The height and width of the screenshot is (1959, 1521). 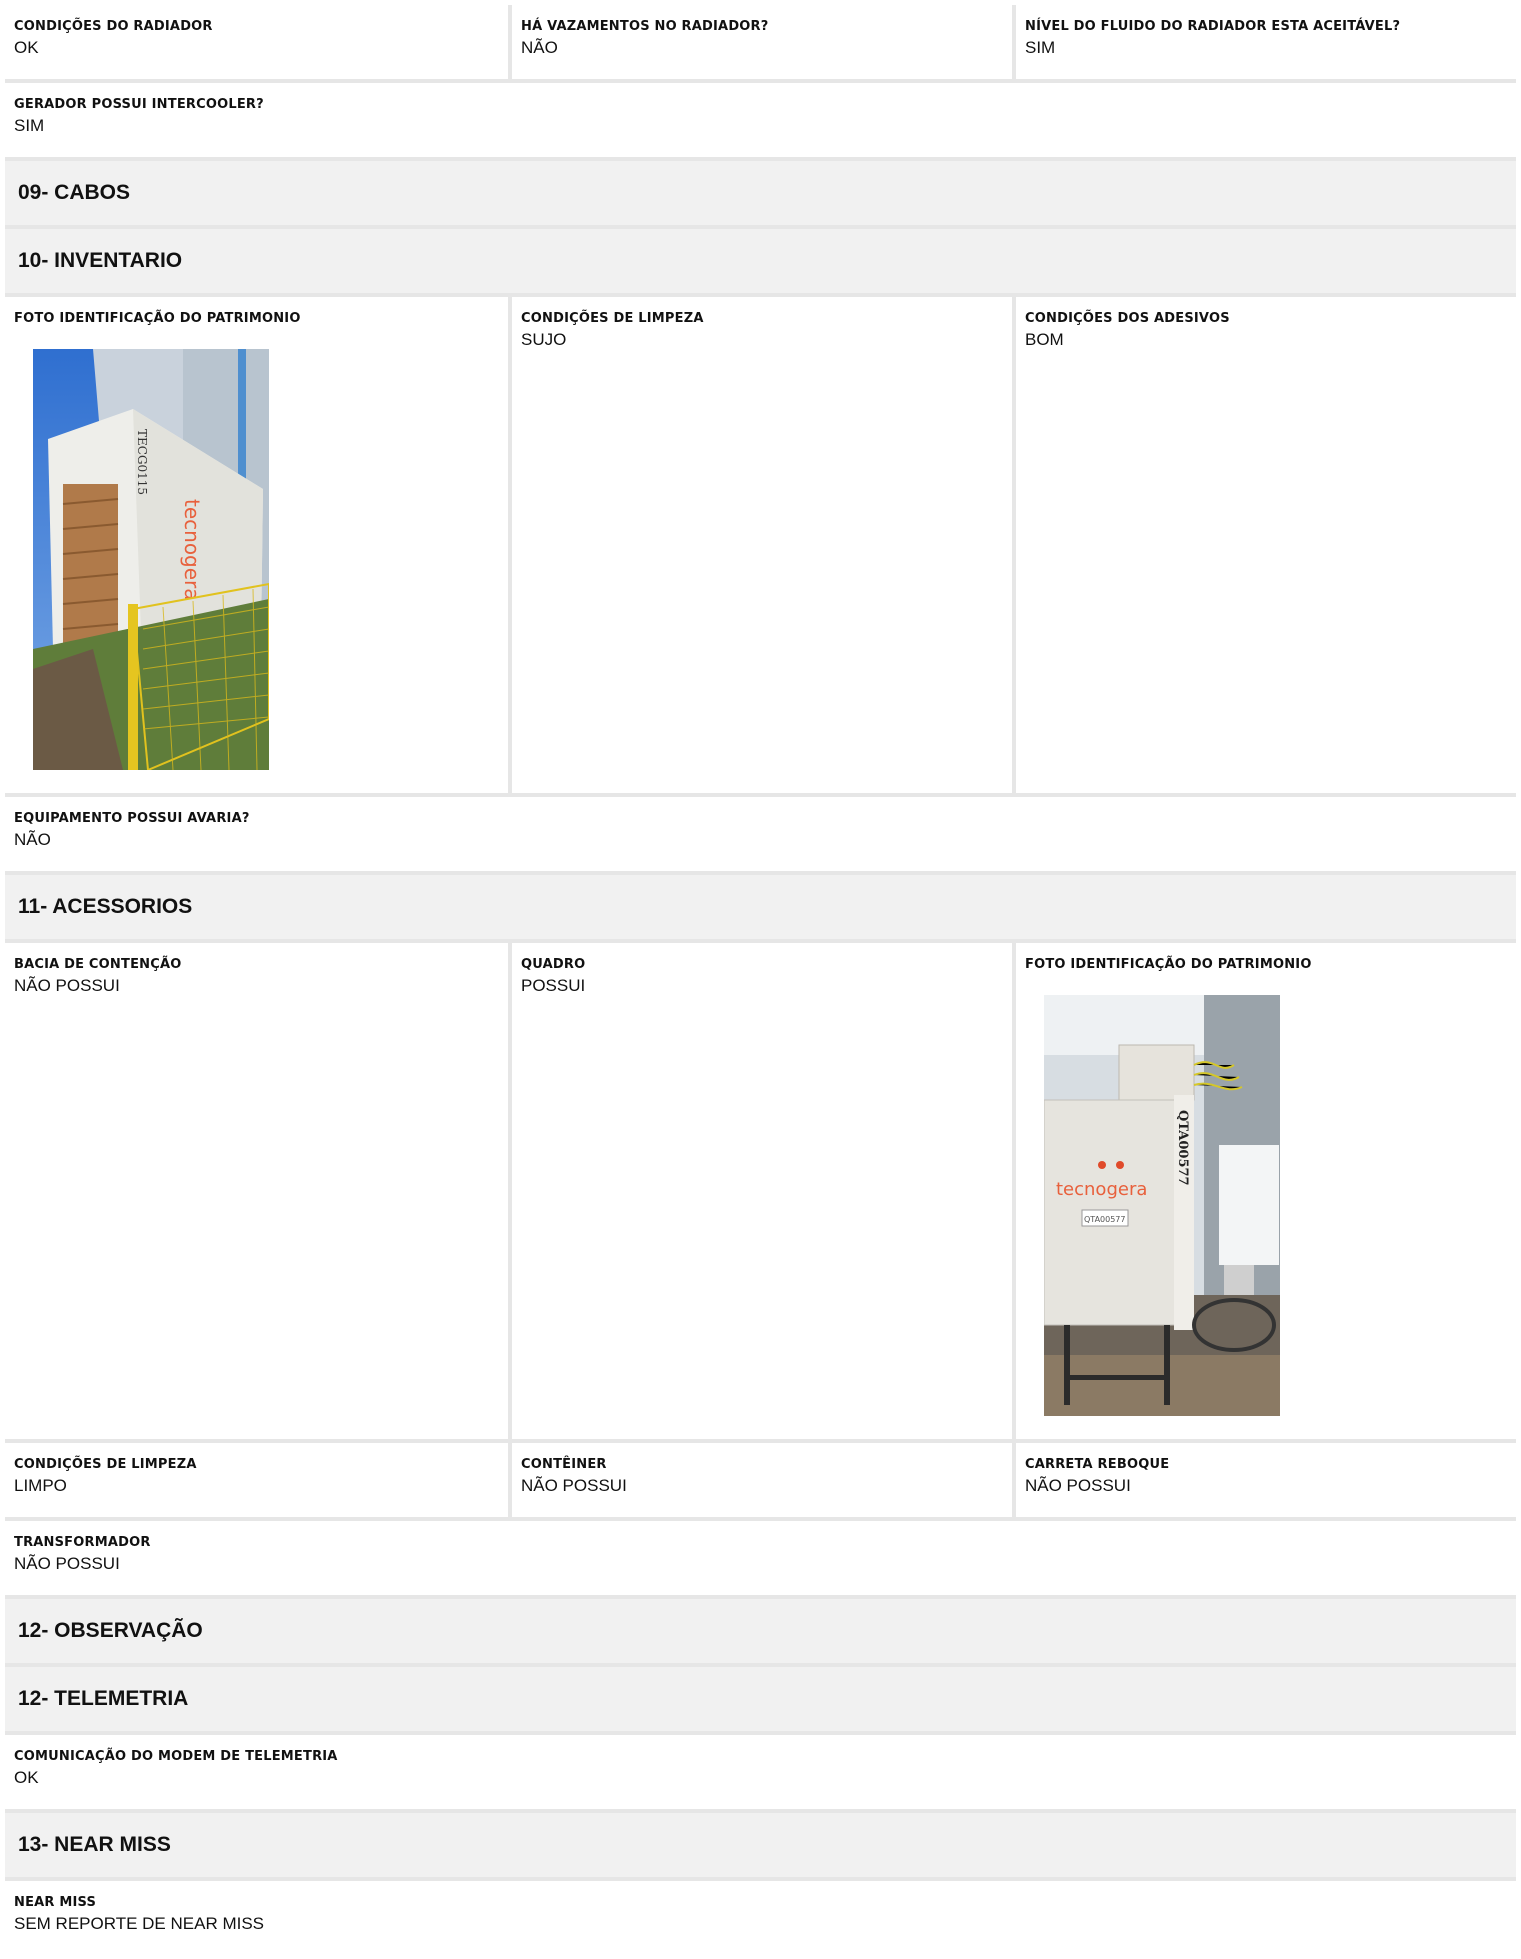 What do you see at coordinates (553, 964) in the screenshot?
I see `field-label: QUADRO` at bounding box center [553, 964].